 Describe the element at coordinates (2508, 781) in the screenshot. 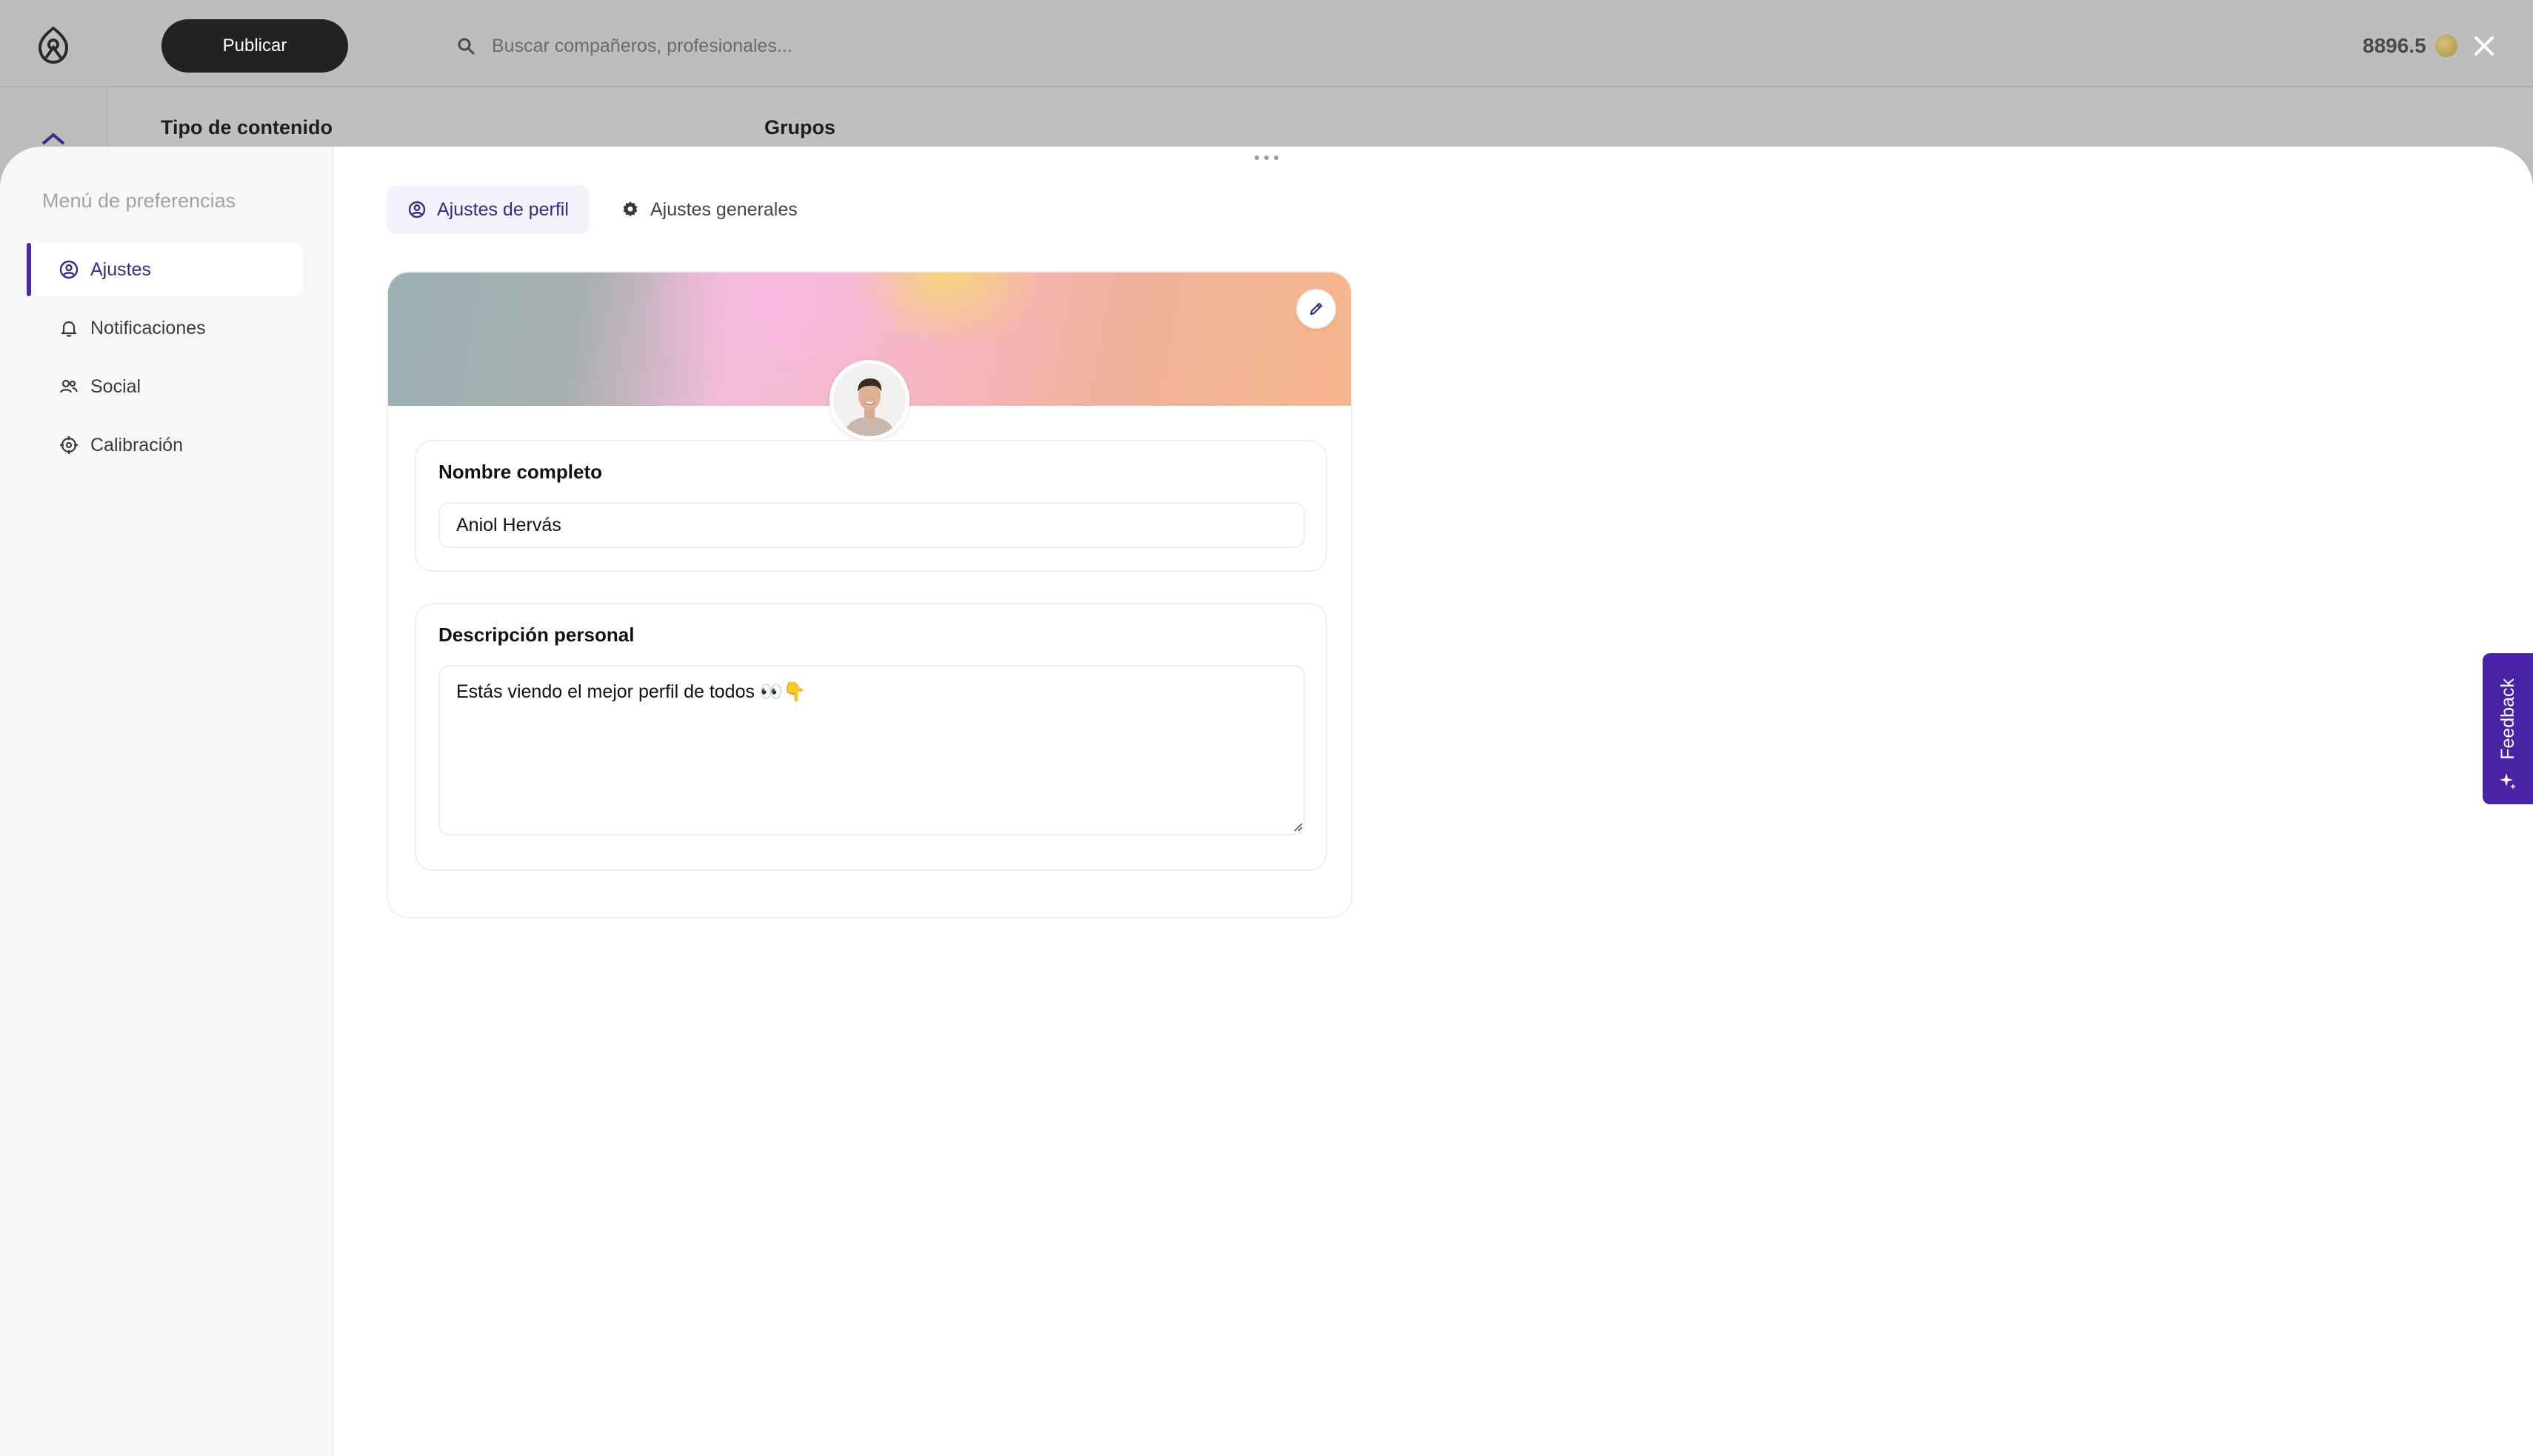

I see `sparkle-icon` at that location.